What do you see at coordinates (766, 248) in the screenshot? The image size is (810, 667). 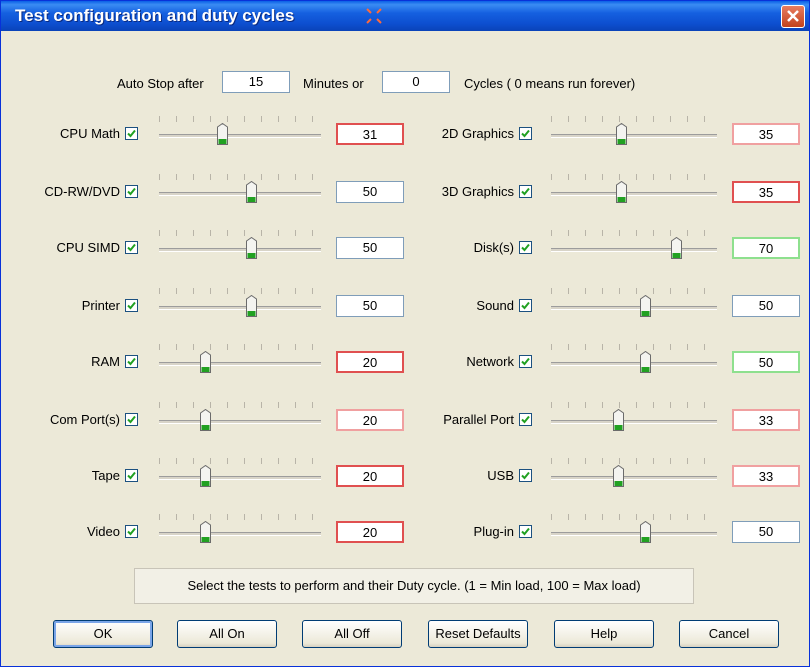 I see `right-duty-value-input: 70` at bounding box center [766, 248].